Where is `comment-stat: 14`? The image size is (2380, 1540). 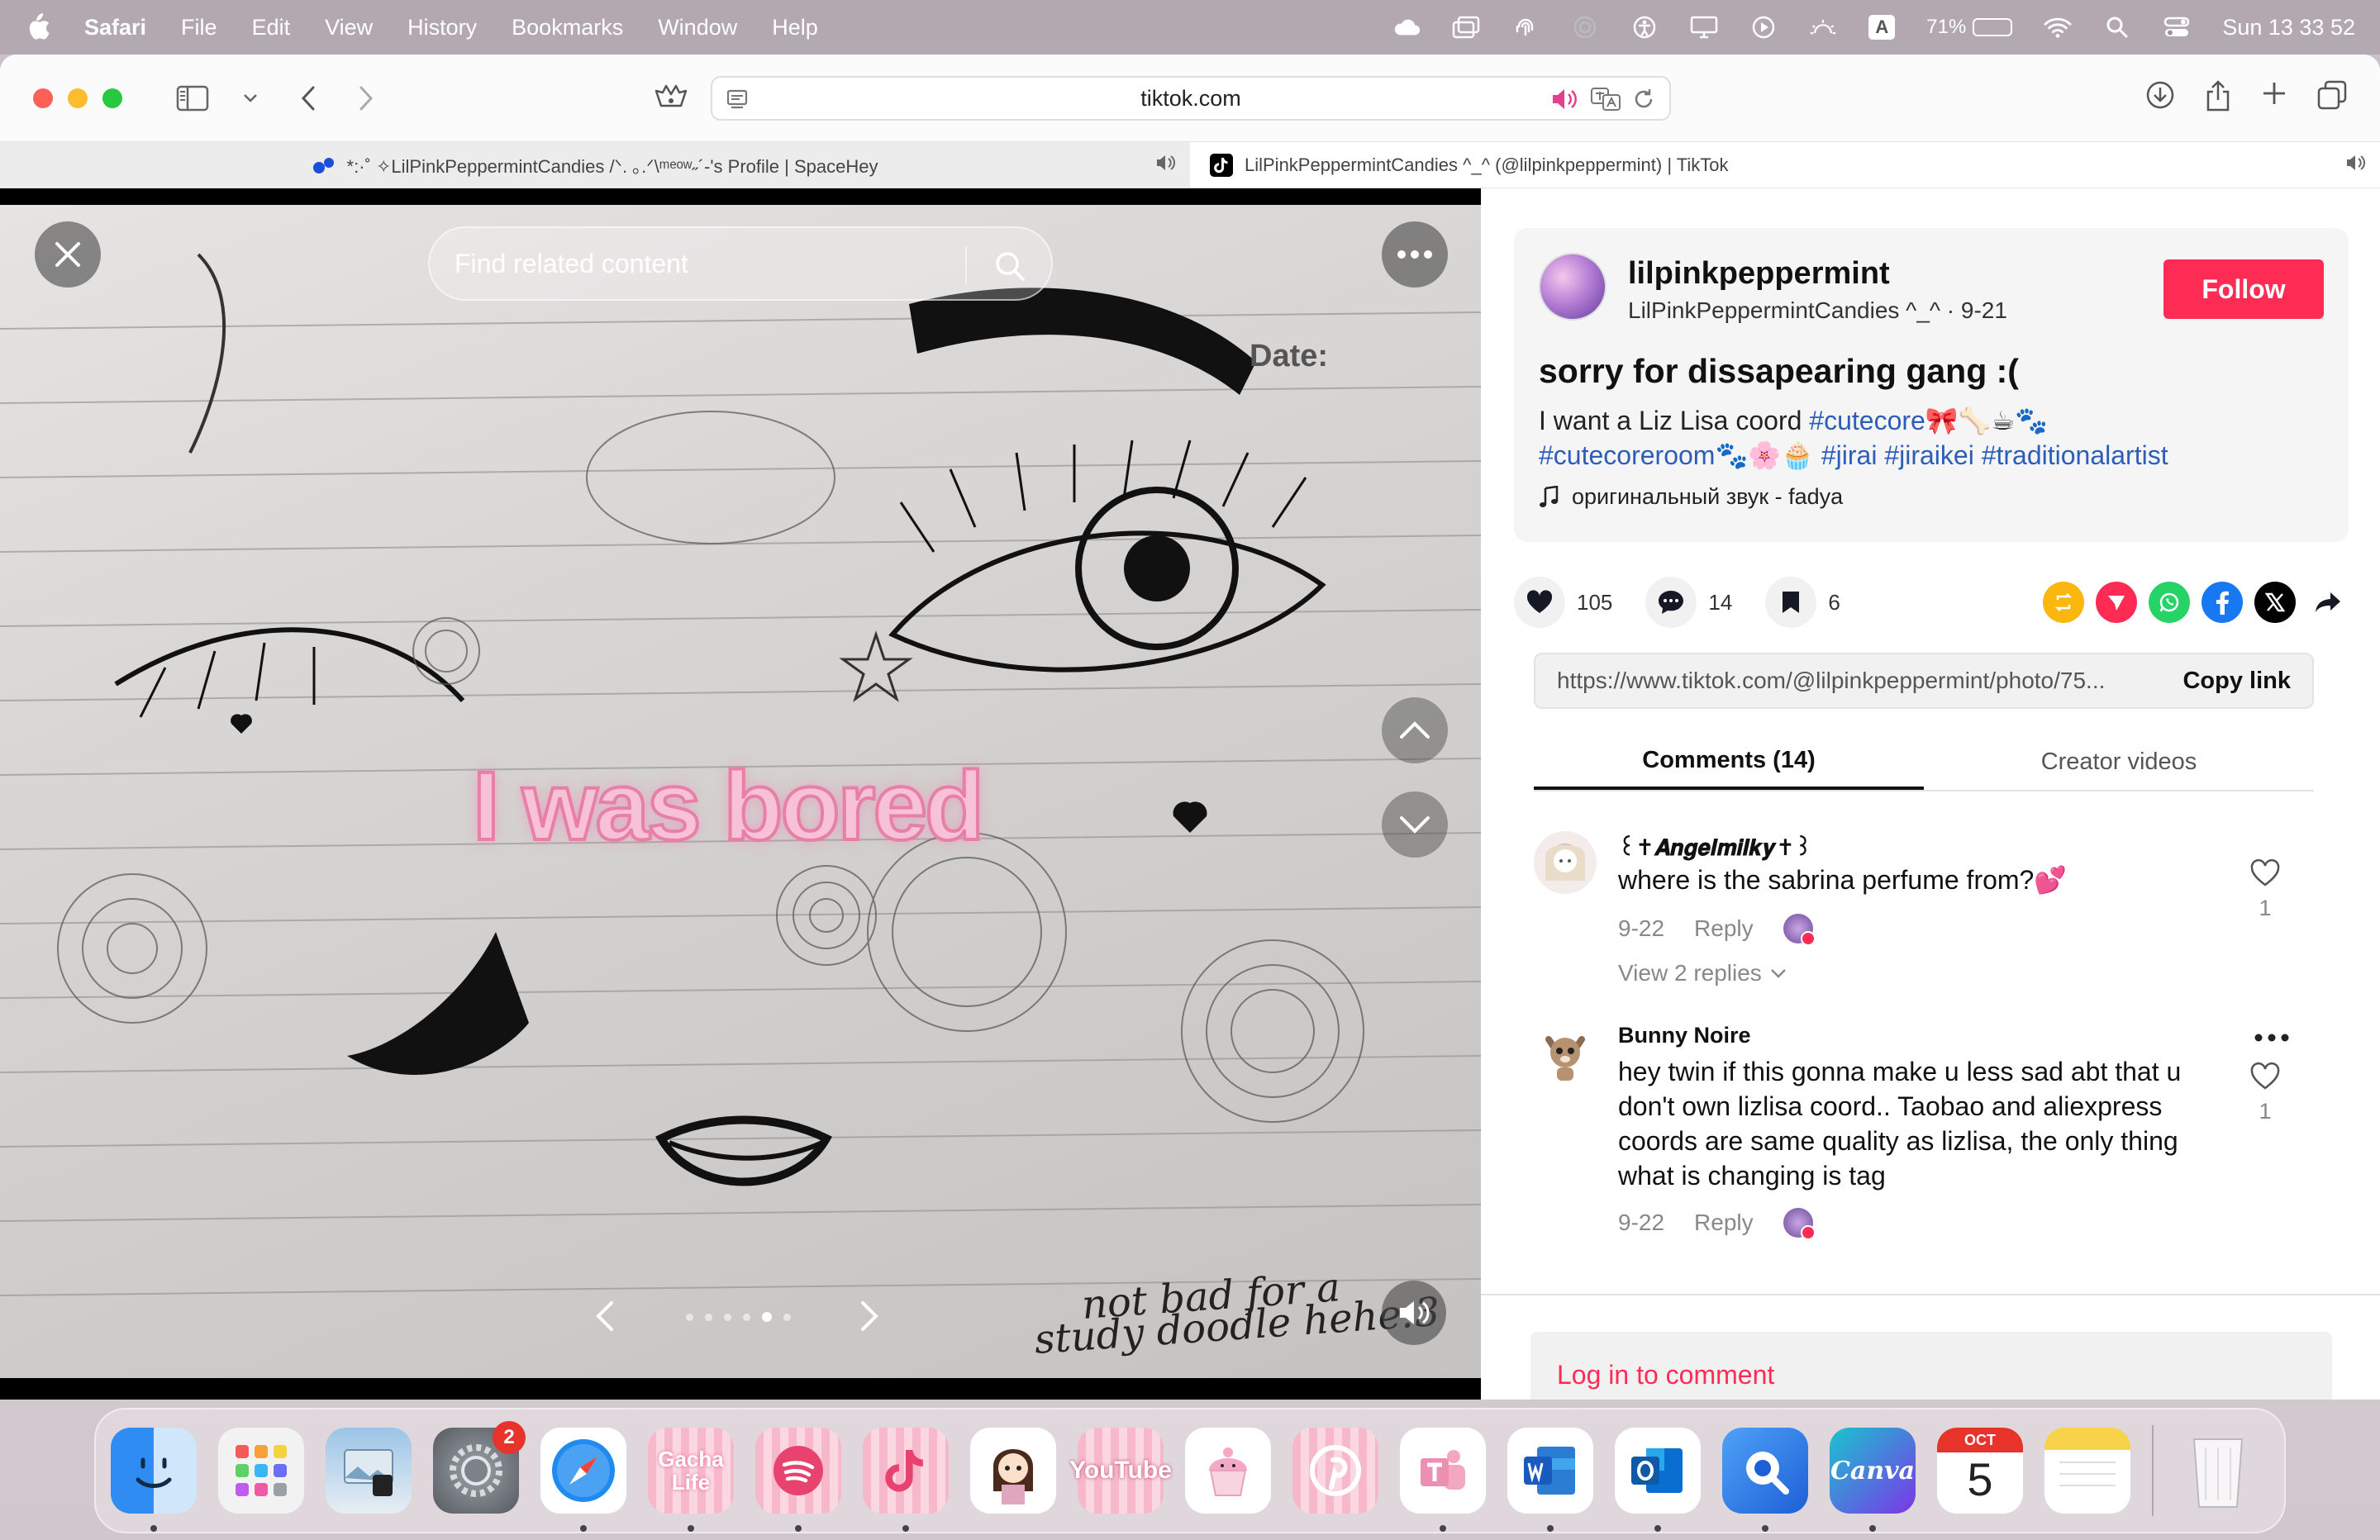 comment-stat: 14 is located at coordinates (1688, 602).